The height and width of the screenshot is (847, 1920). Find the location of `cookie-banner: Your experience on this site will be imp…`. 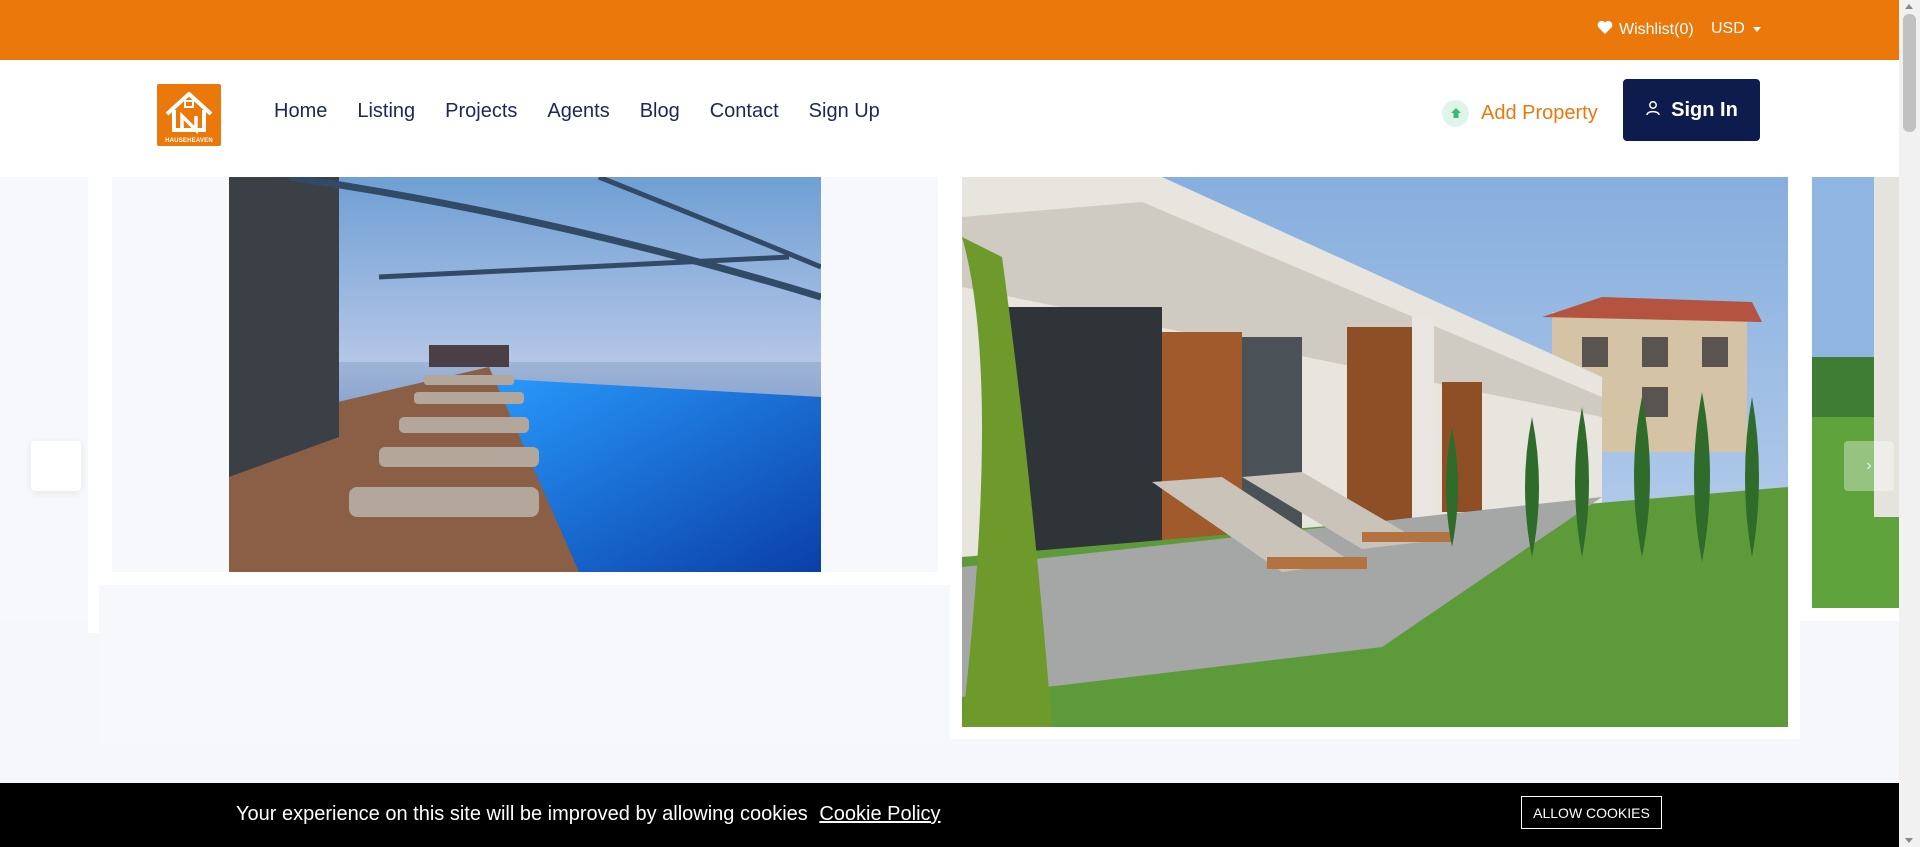

cookie-banner: Your experience on this site will be imp… is located at coordinates (949, 815).